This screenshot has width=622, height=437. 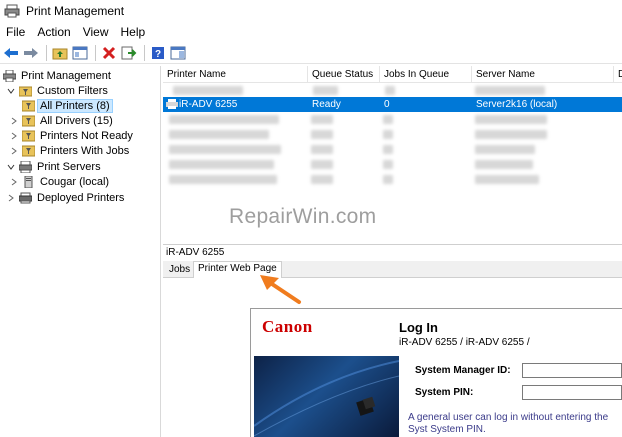 What do you see at coordinates (135, 32) in the screenshot?
I see `menu-help: Help` at bounding box center [135, 32].